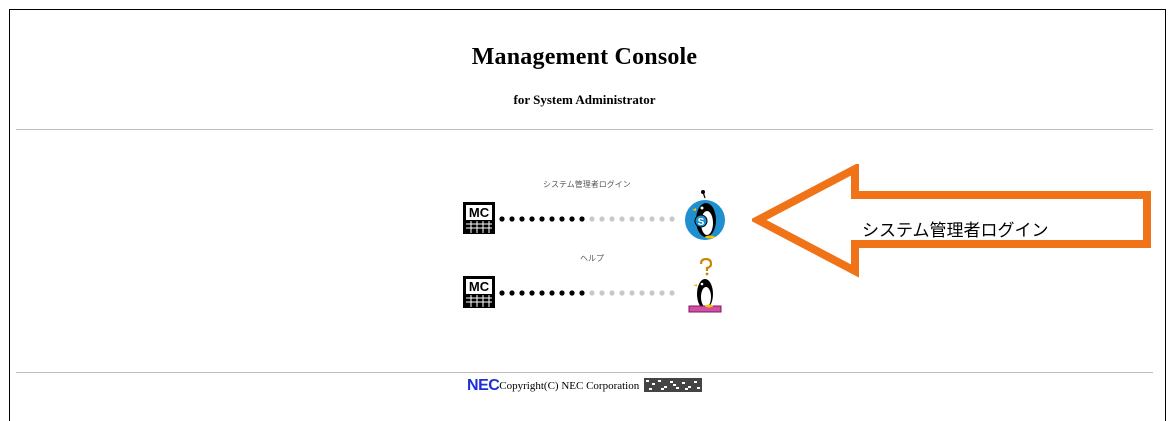  Describe the element at coordinates (483, 385) in the screenshot. I see `nec-logo: NEC` at that location.